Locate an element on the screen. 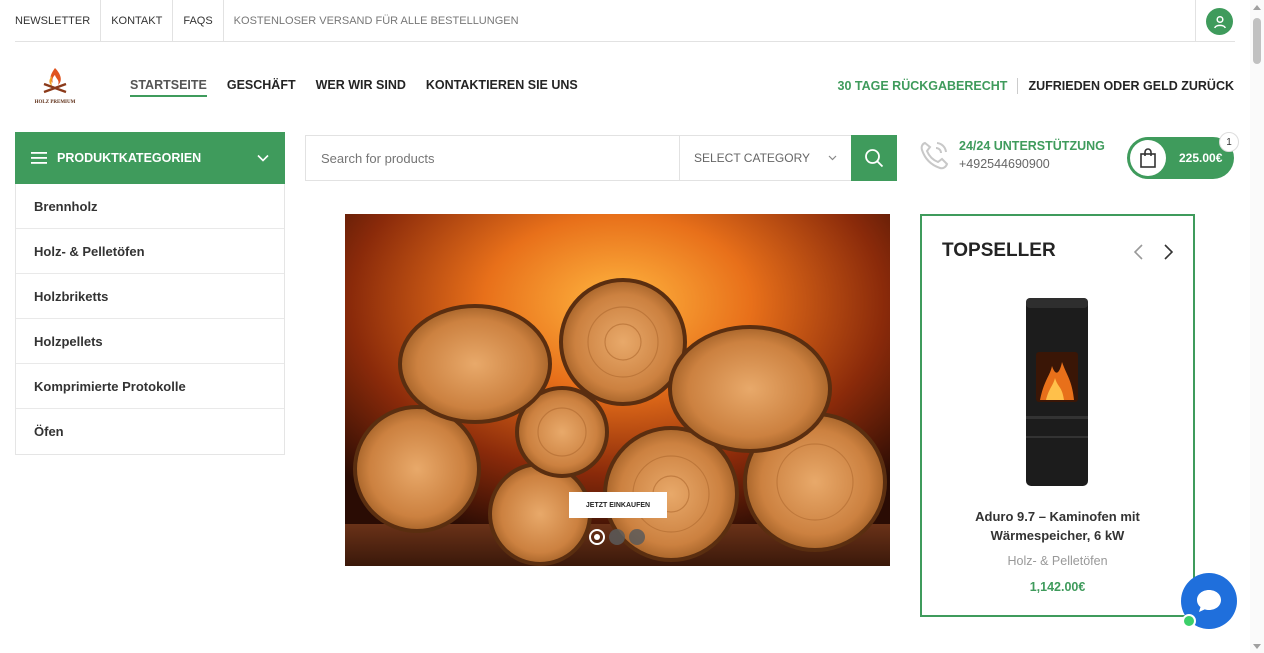 The height and width of the screenshot is (653, 1264). topseller-product-price: 1,142.00€ is located at coordinates (1057, 587).